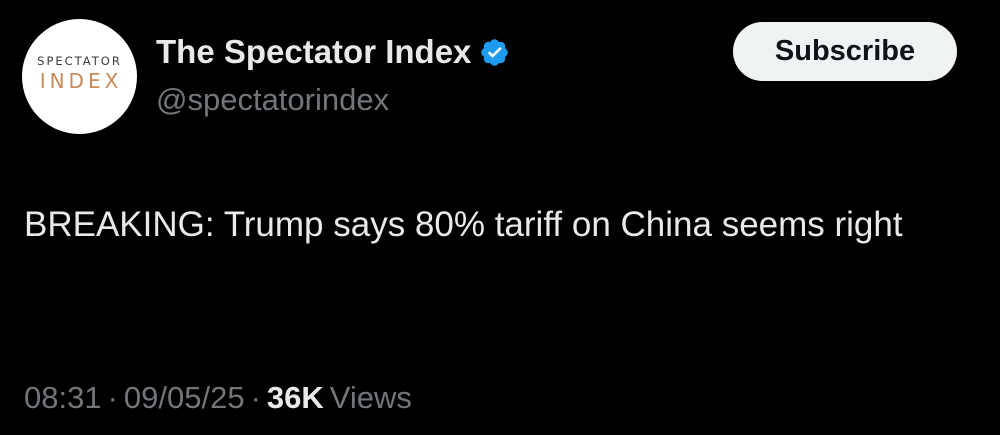 Image resolution: width=1000 pixels, height=435 pixels. What do you see at coordinates (495, 52) in the screenshot?
I see `verified-badge-icon` at bounding box center [495, 52].